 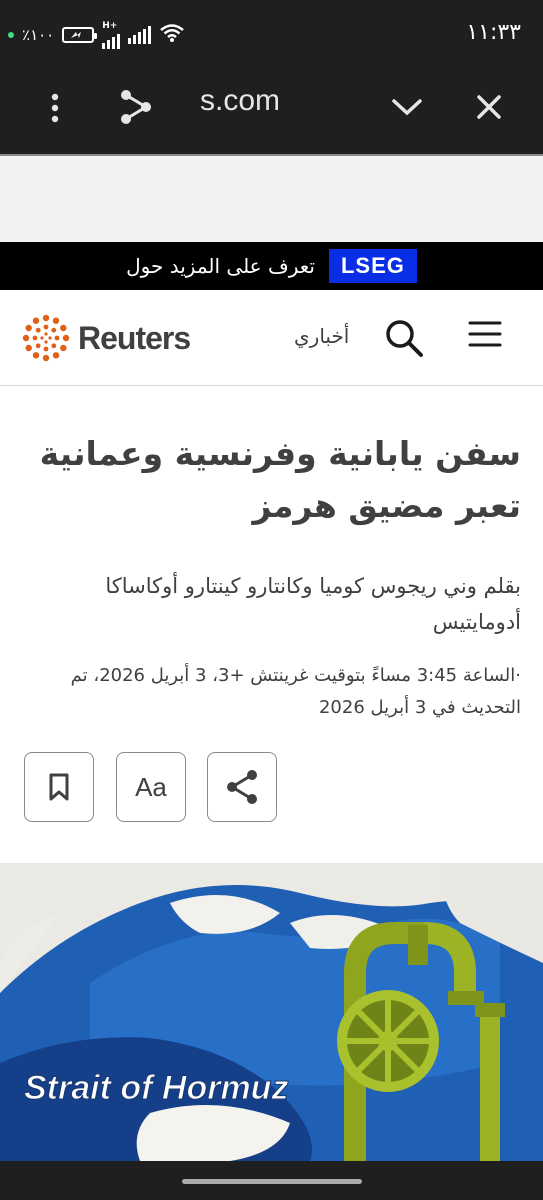 I want to click on mobile-network-icon: H+, so click(x=111, y=34).